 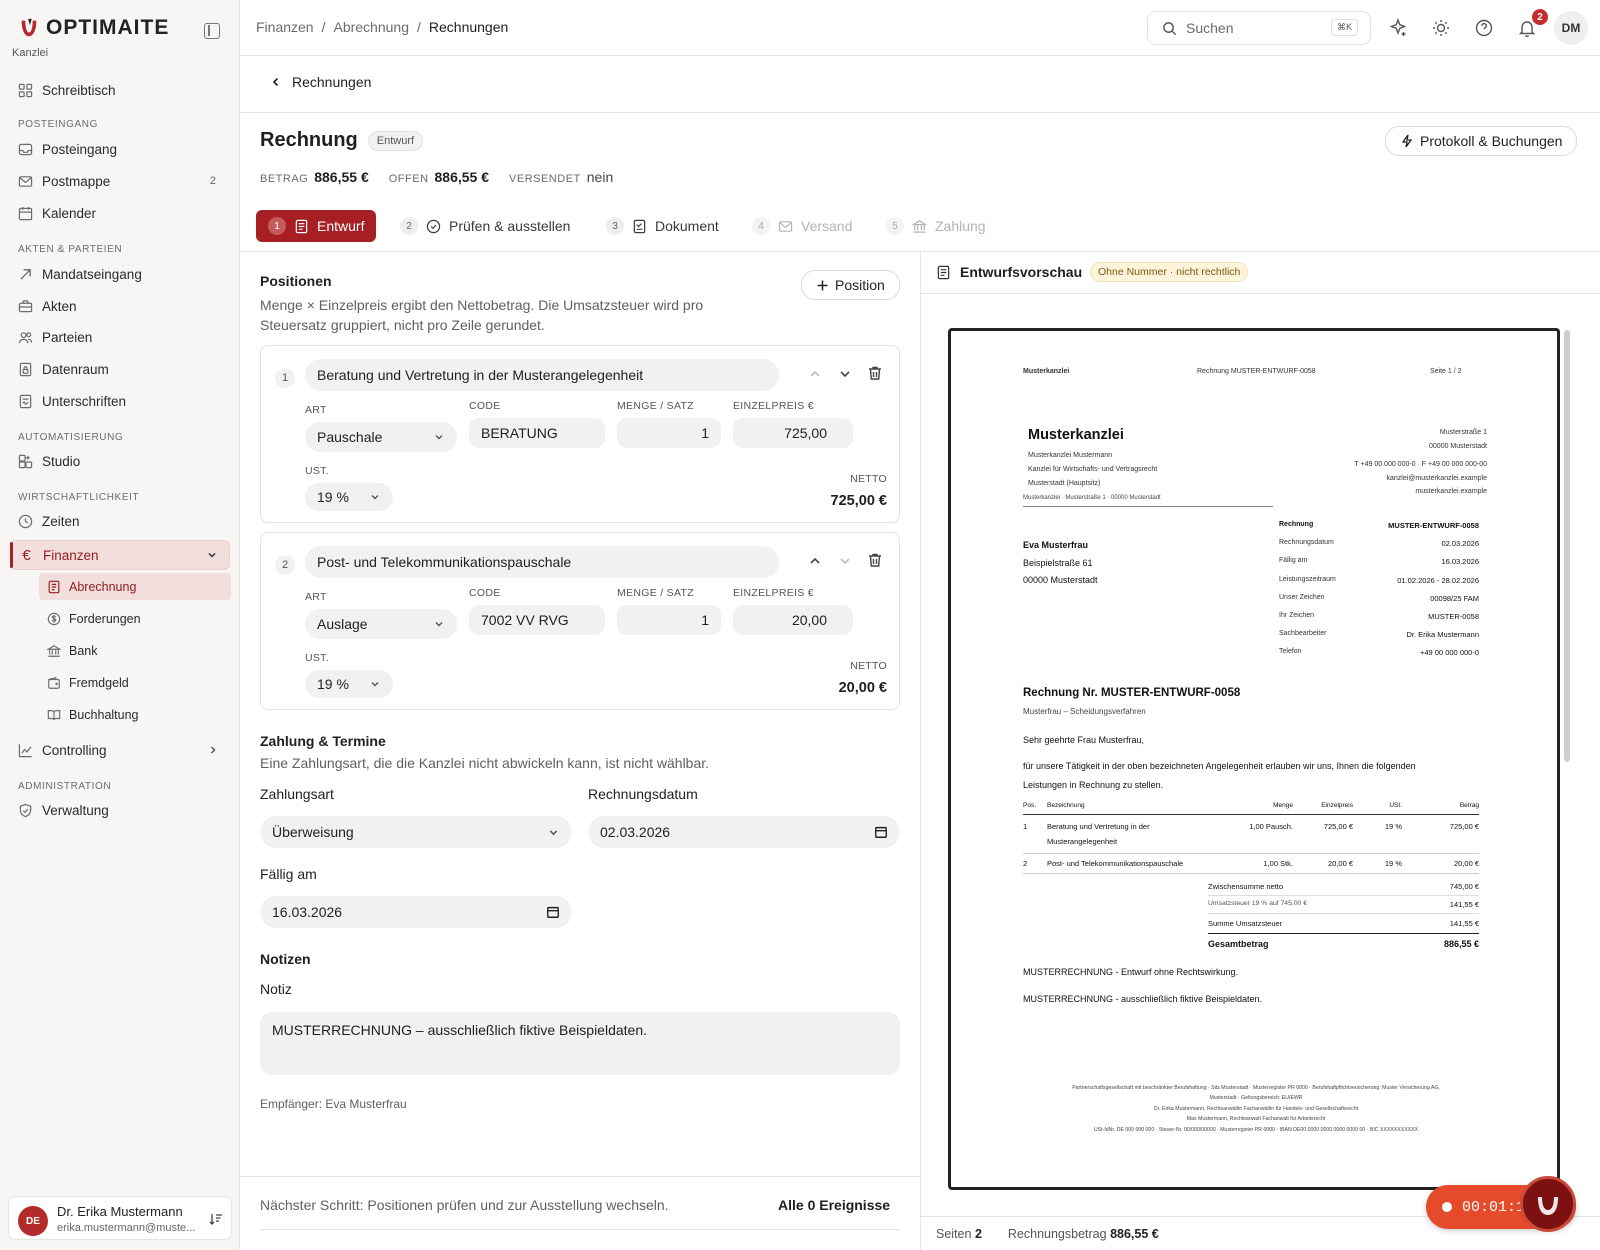 What do you see at coordinates (58, 124) in the screenshot?
I see `section-title-posteingang: POSTEINGANG` at bounding box center [58, 124].